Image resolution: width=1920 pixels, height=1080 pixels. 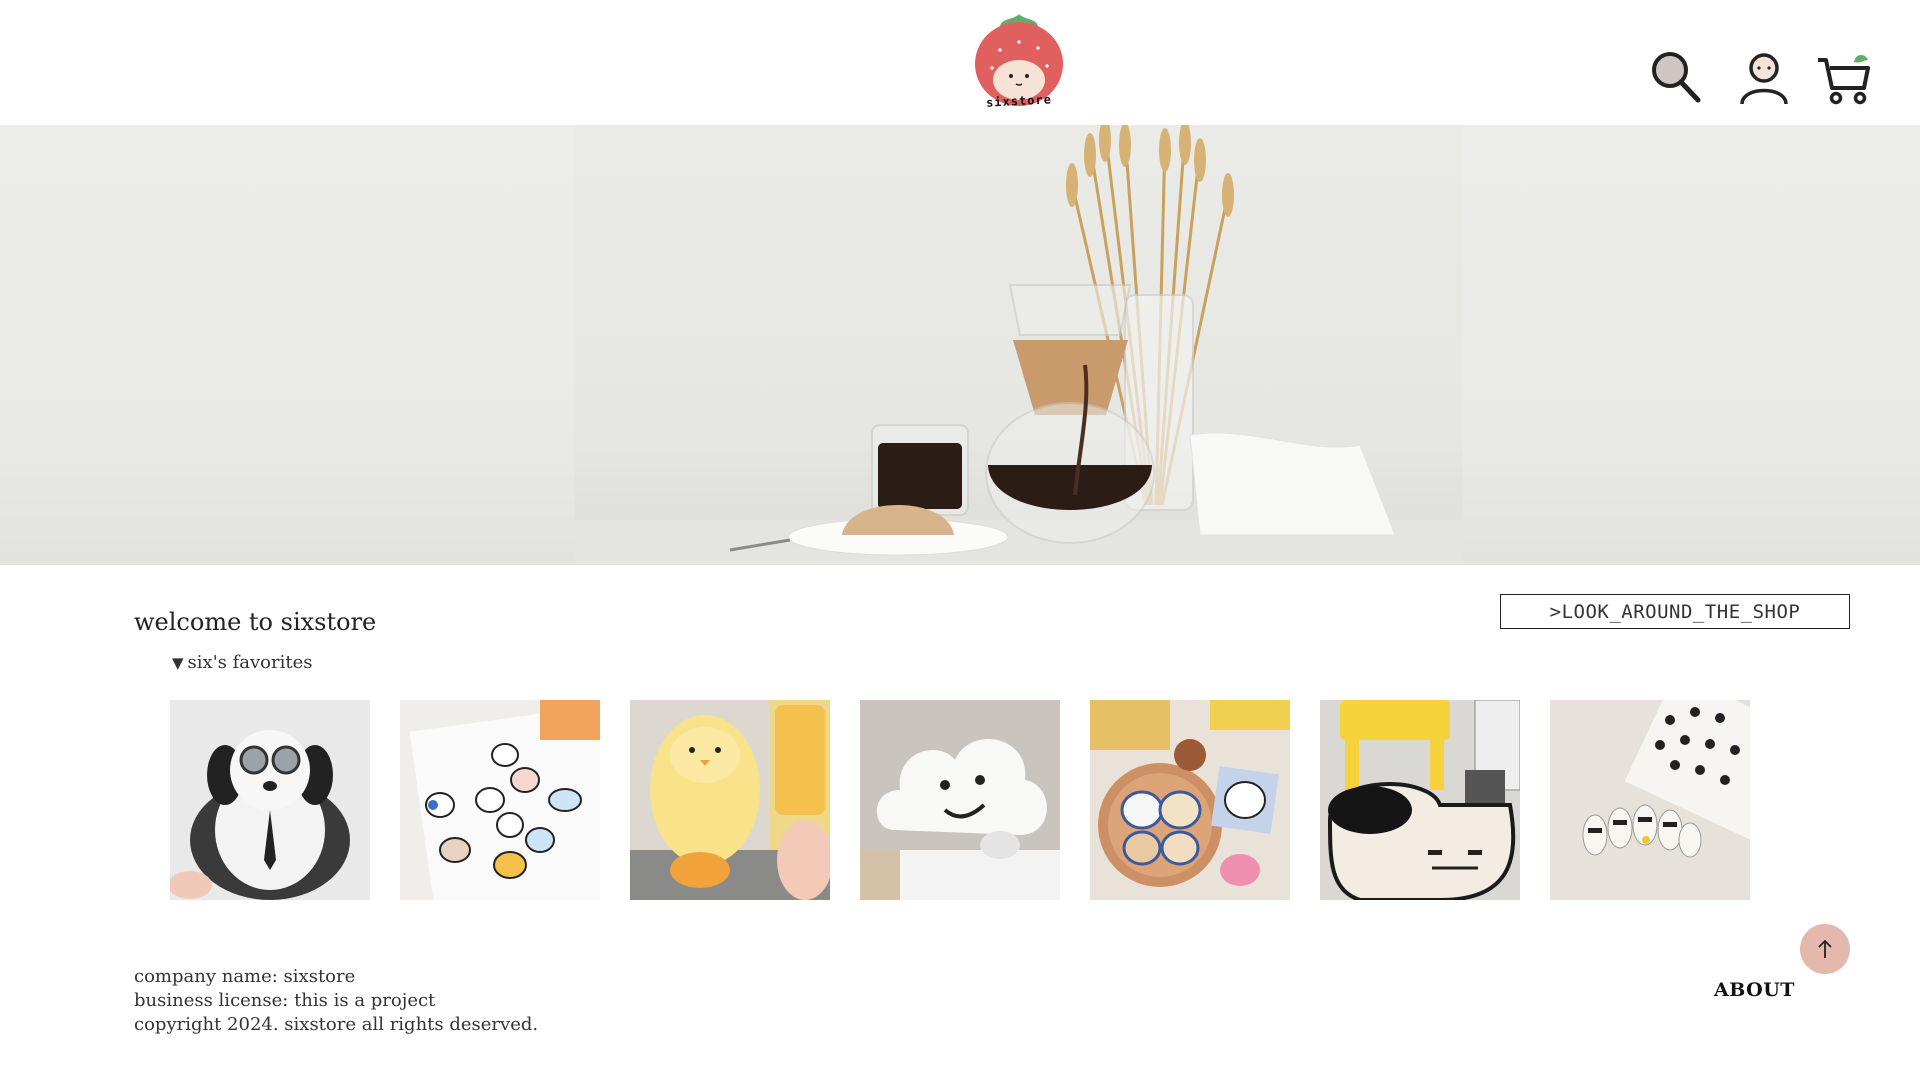 I want to click on account-button, so click(x=1764, y=78).